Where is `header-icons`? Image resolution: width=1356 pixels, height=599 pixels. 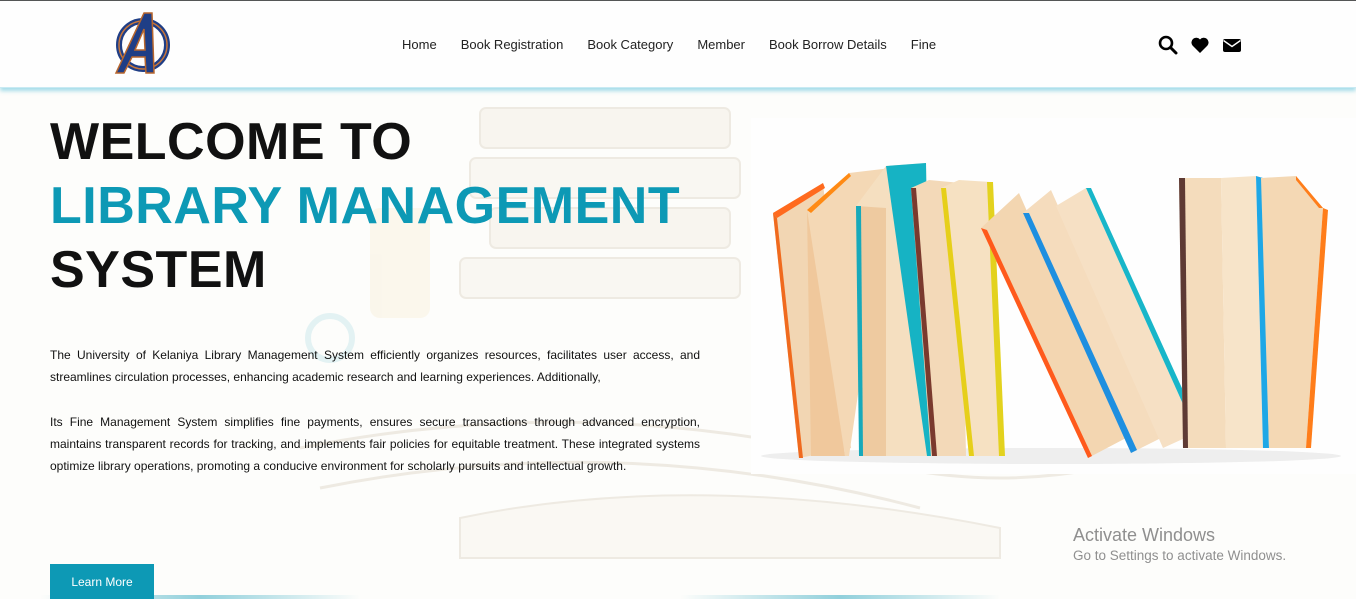
header-icons is located at coordinates (1206, 45).